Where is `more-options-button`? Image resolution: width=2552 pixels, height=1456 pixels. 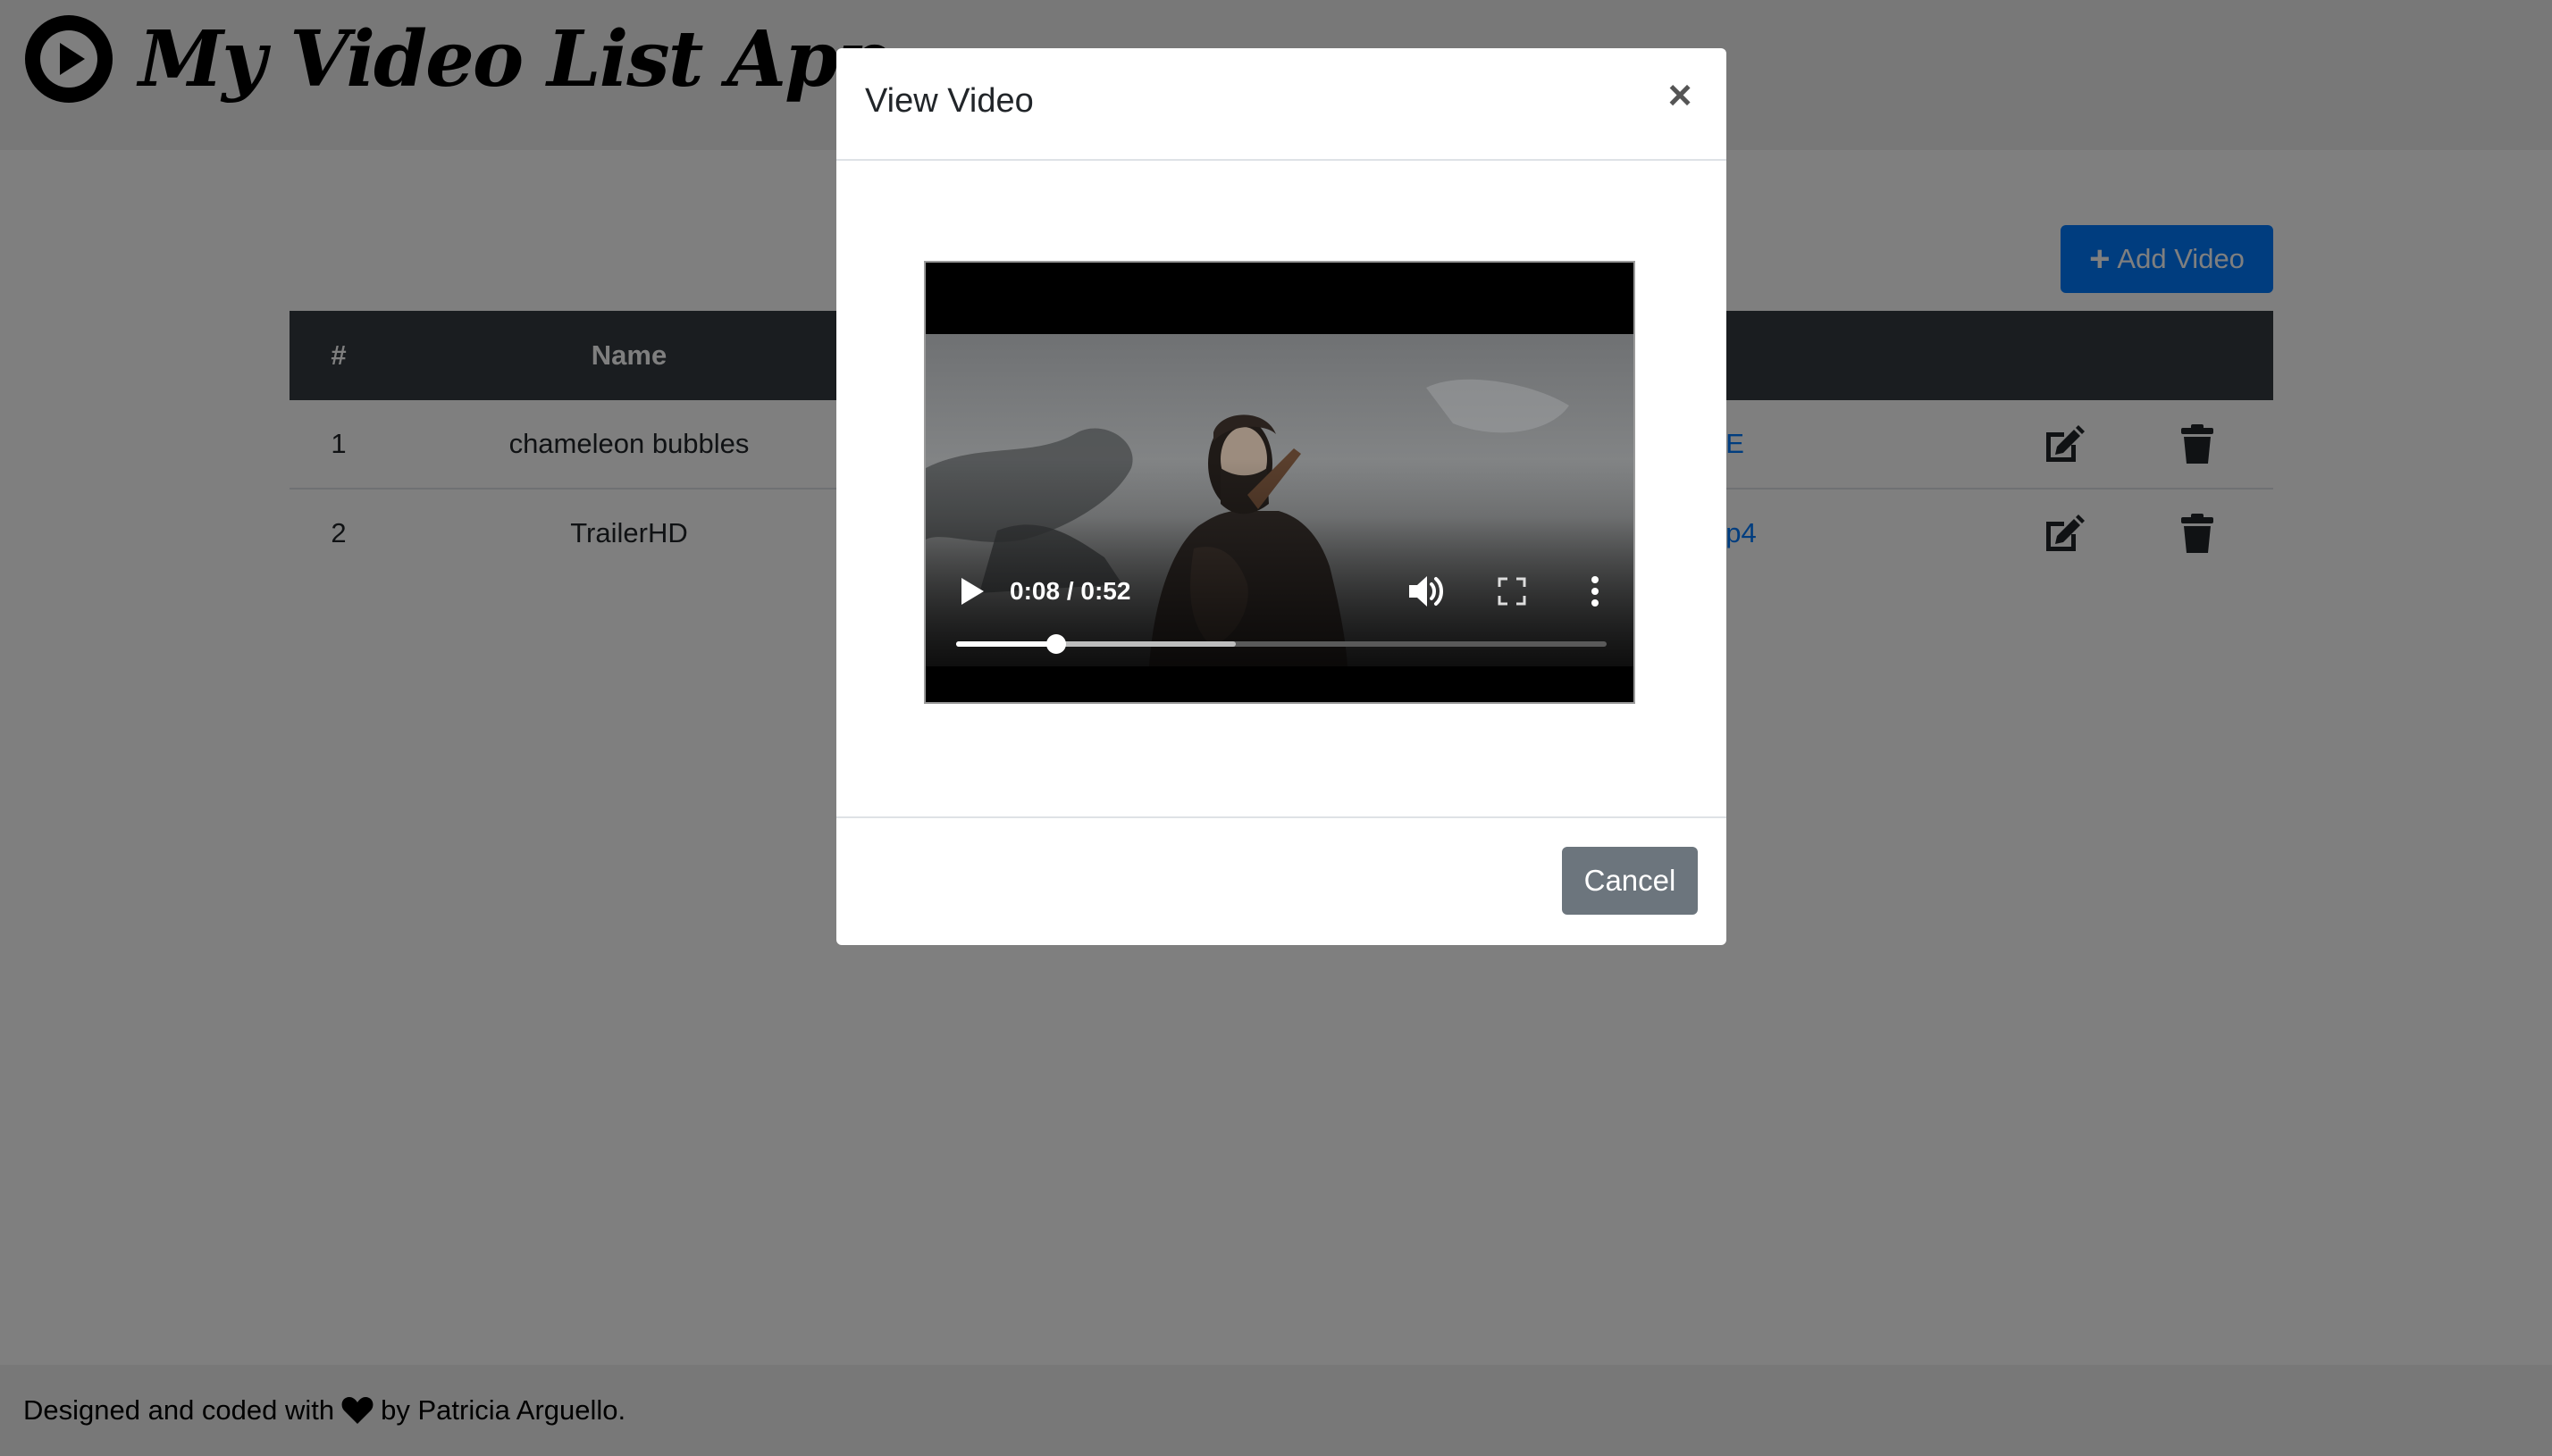 more-options-button is located at coordinates (1595, 591).